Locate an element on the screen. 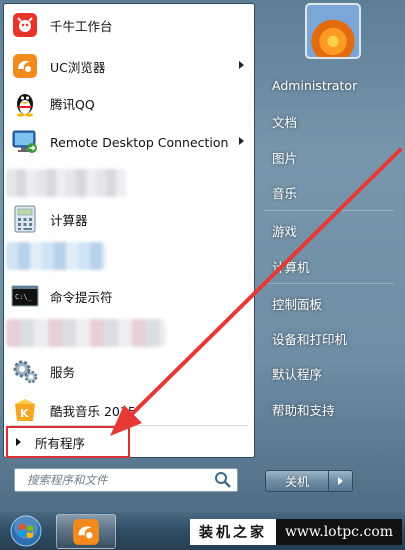  right-item-music: 音乐 is located at coordinates (284, 192).